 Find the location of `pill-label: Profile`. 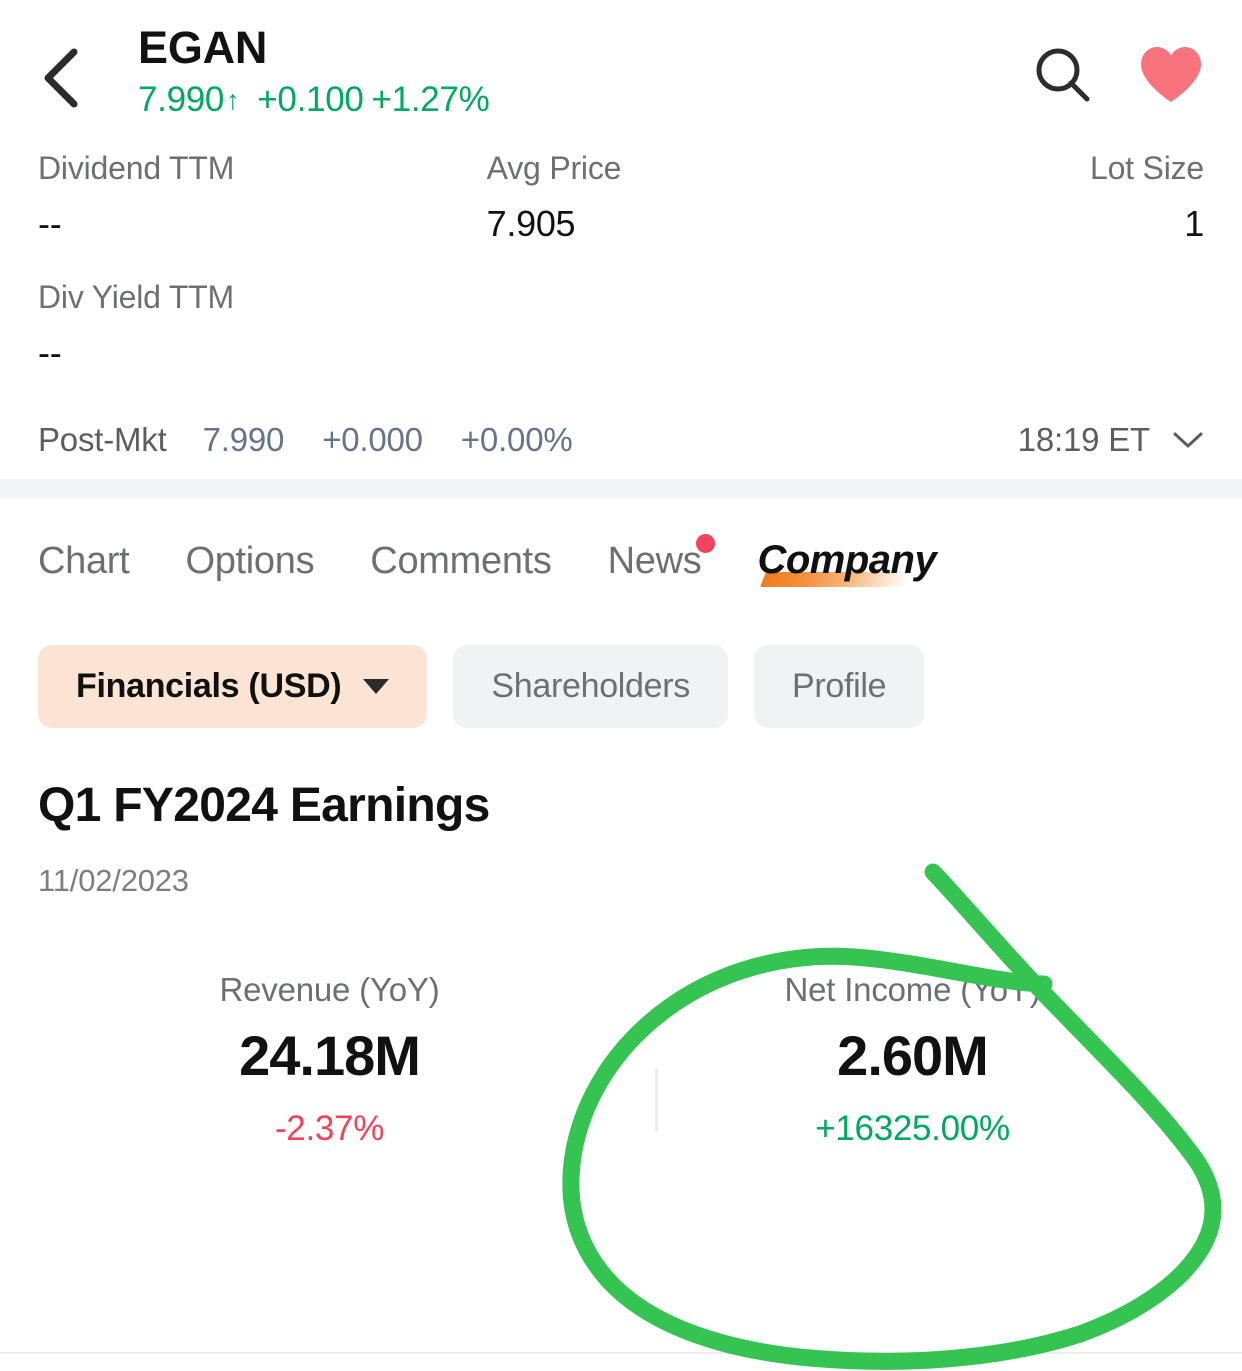

pill-label: Profile is located at coordinates (839, 686).